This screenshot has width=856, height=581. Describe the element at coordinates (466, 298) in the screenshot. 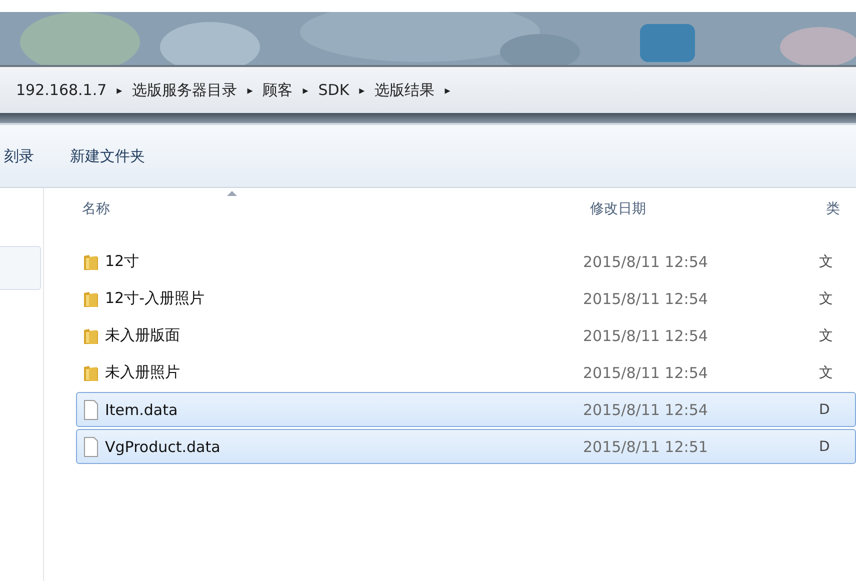

I see `file-row: 12寸-入册照片 2015/8/11 12:54 文` at that location.